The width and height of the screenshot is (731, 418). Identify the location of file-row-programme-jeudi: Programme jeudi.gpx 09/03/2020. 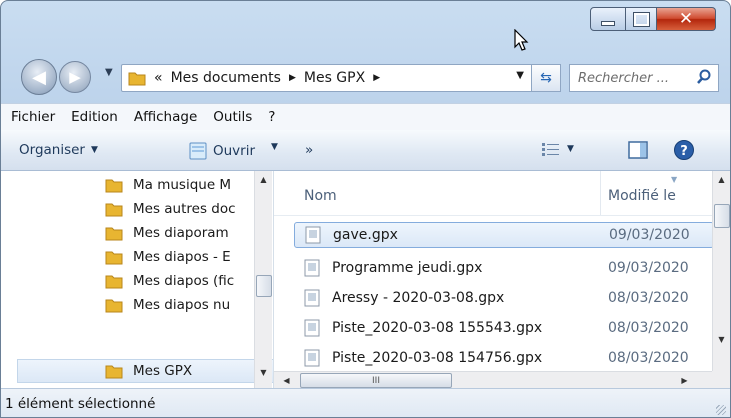
(503, 268).